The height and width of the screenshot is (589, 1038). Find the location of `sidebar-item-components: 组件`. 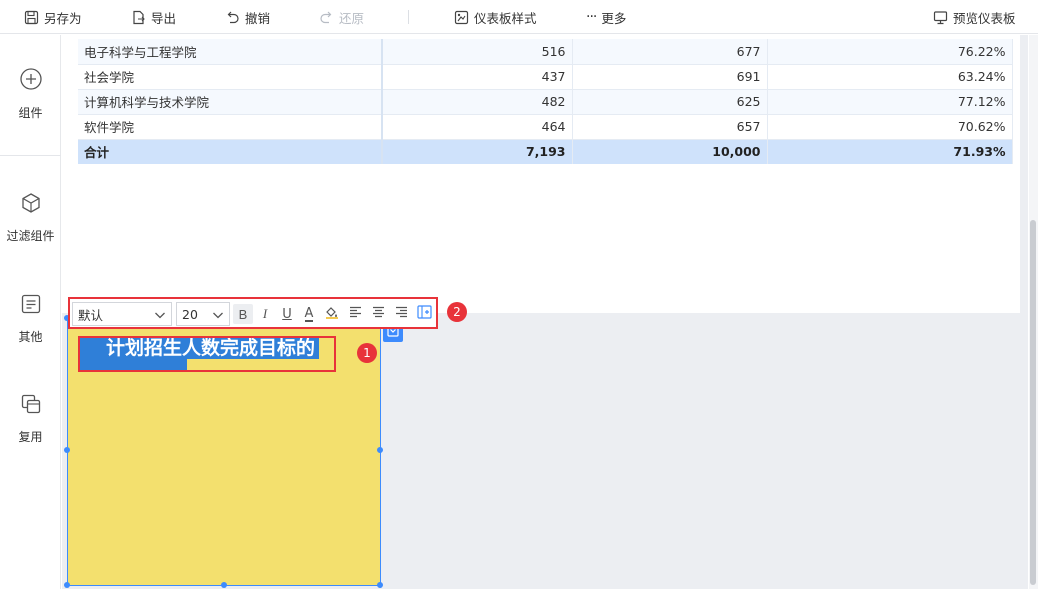

sidebar-item-components: 组件 is located at coordinates (30, 94).